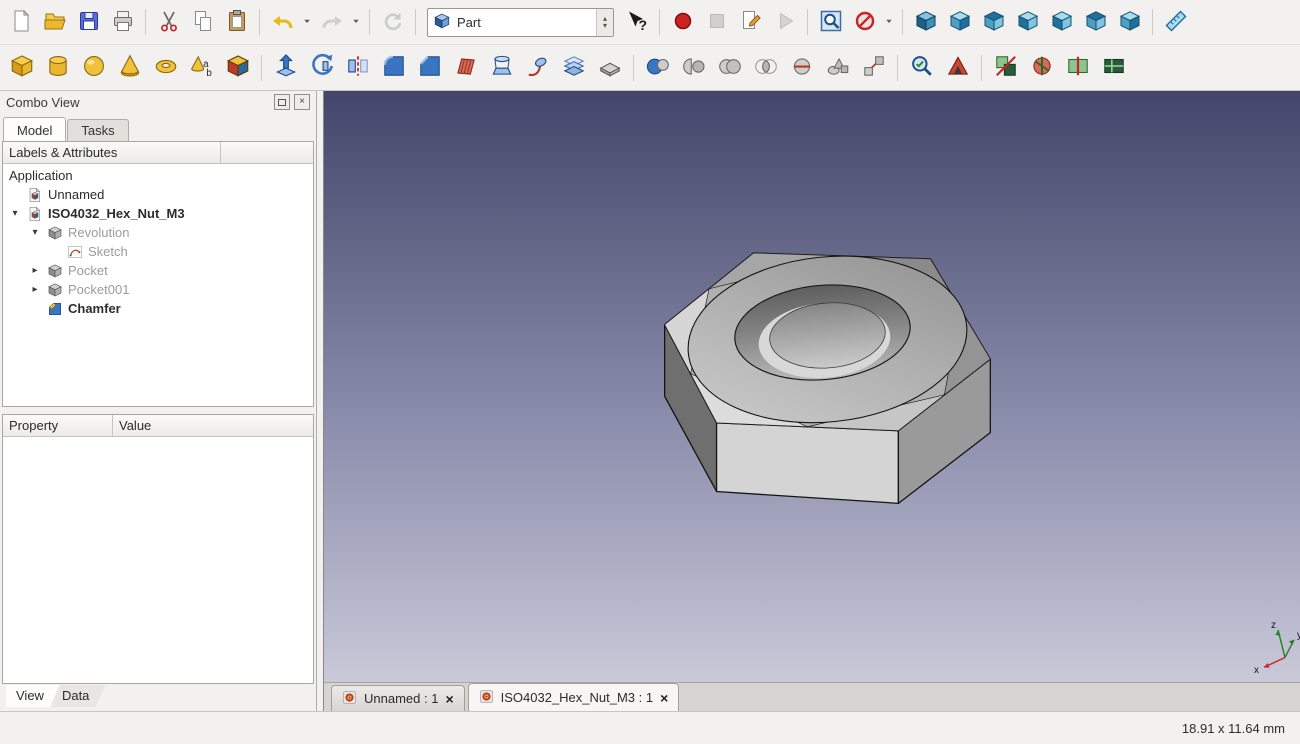 This screenshot has height=744, width=1300. I want to click on part-slice-apart-button, so click(1041, 68).